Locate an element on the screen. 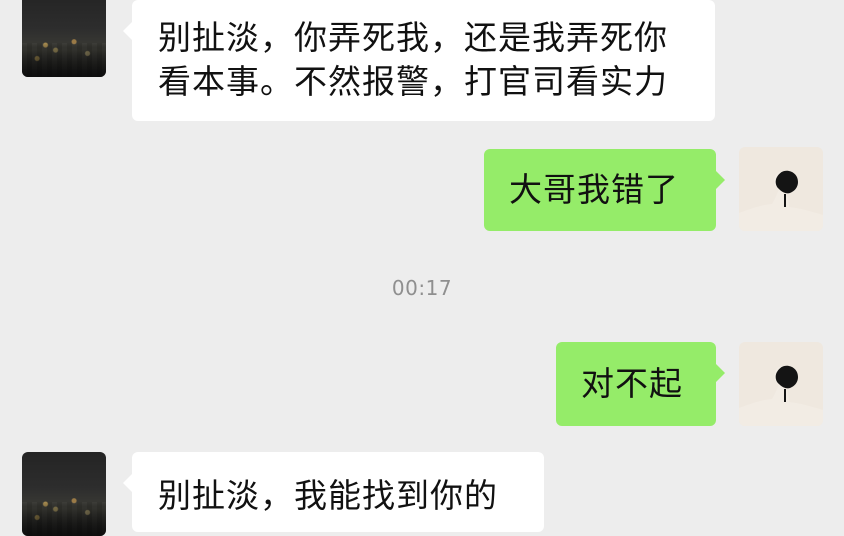 Image resolution: width=844 pixels, height=536 pixels. outgoing-message-bubble: 对不起 is located at coordinates (640, 384).